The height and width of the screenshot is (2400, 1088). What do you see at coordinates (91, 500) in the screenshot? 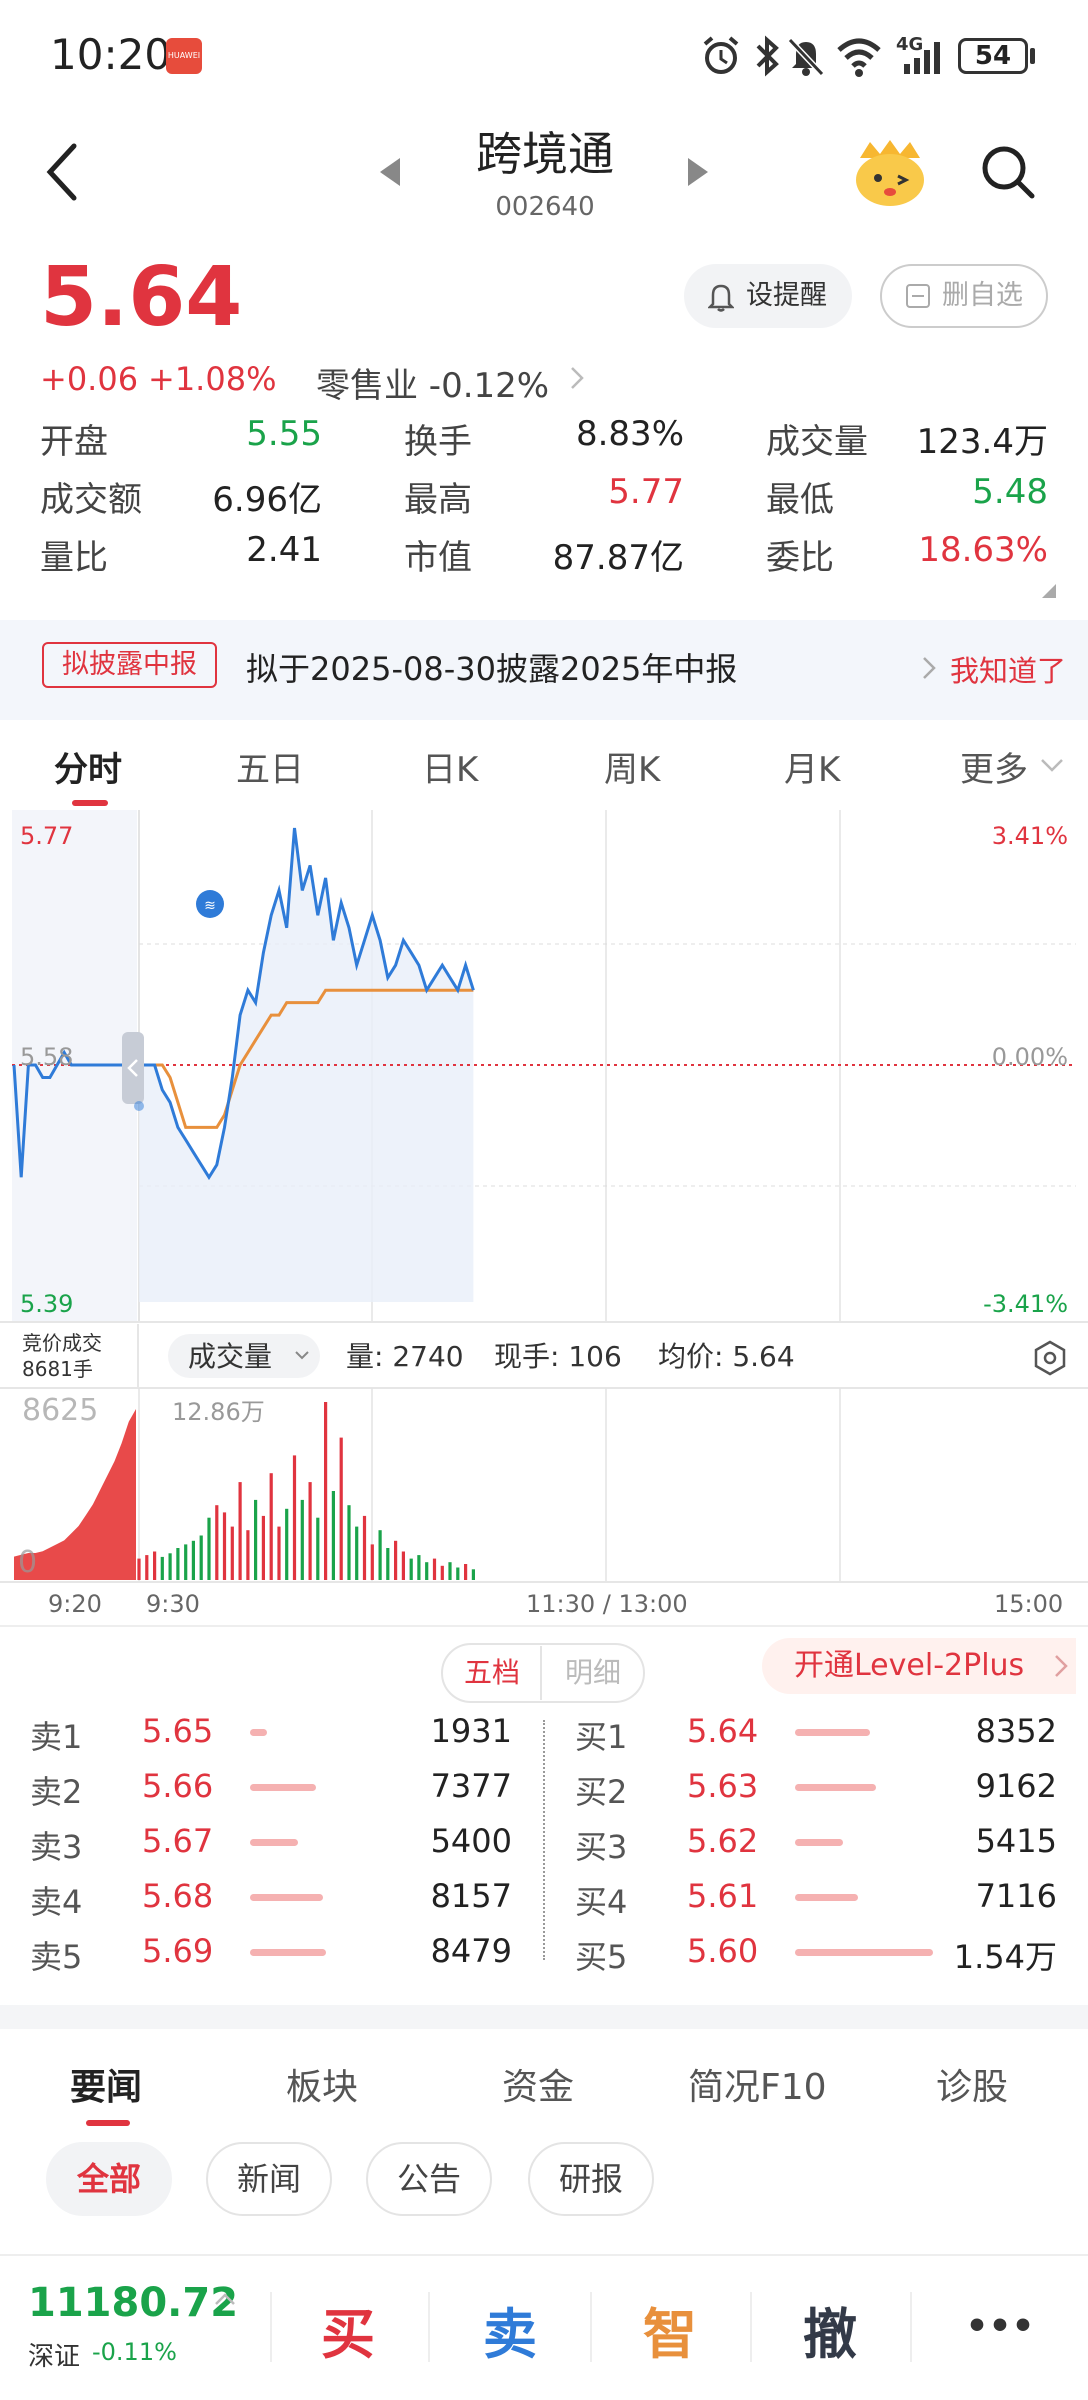
I see `quote-label: 成交额` at bounding box center [91, 500].